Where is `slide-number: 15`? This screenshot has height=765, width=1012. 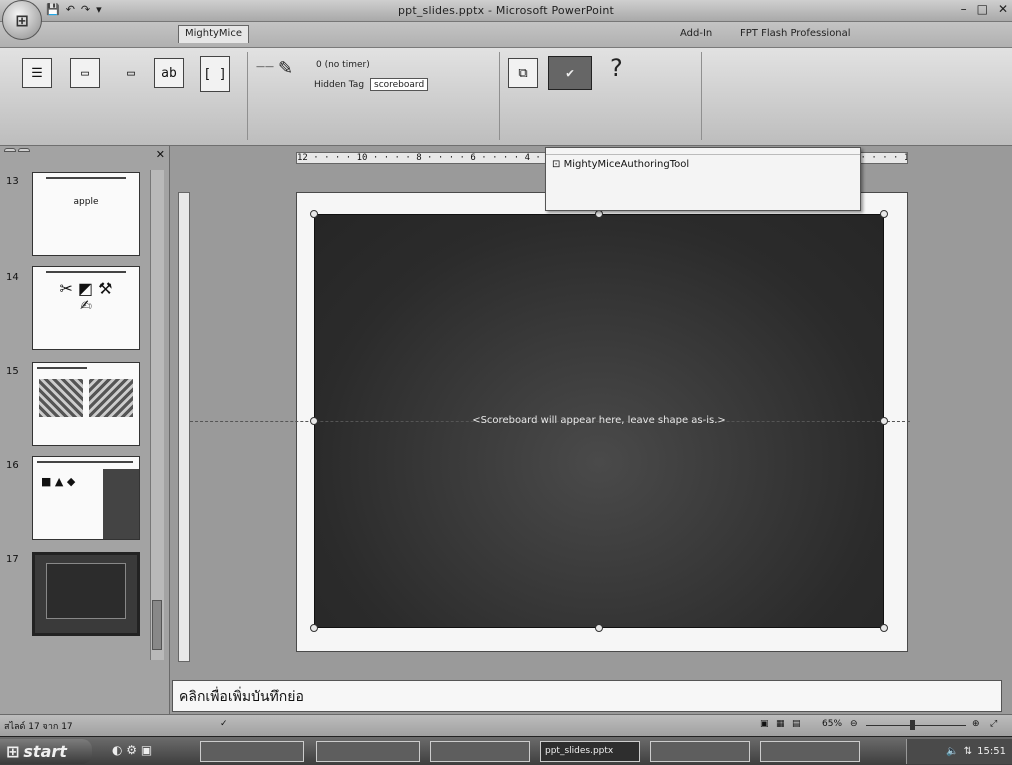
slide-number: 15 is located at coordinates (12, 371).